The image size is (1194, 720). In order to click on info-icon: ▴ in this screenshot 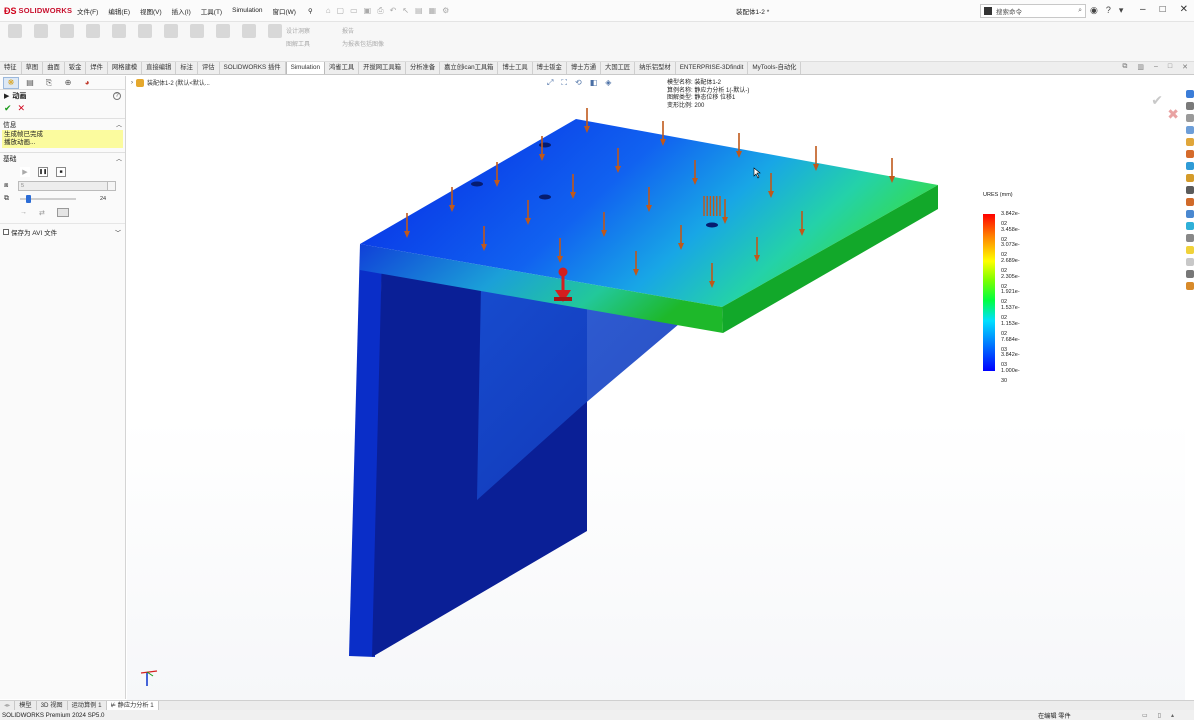, I will do `click(1172, 715)`.